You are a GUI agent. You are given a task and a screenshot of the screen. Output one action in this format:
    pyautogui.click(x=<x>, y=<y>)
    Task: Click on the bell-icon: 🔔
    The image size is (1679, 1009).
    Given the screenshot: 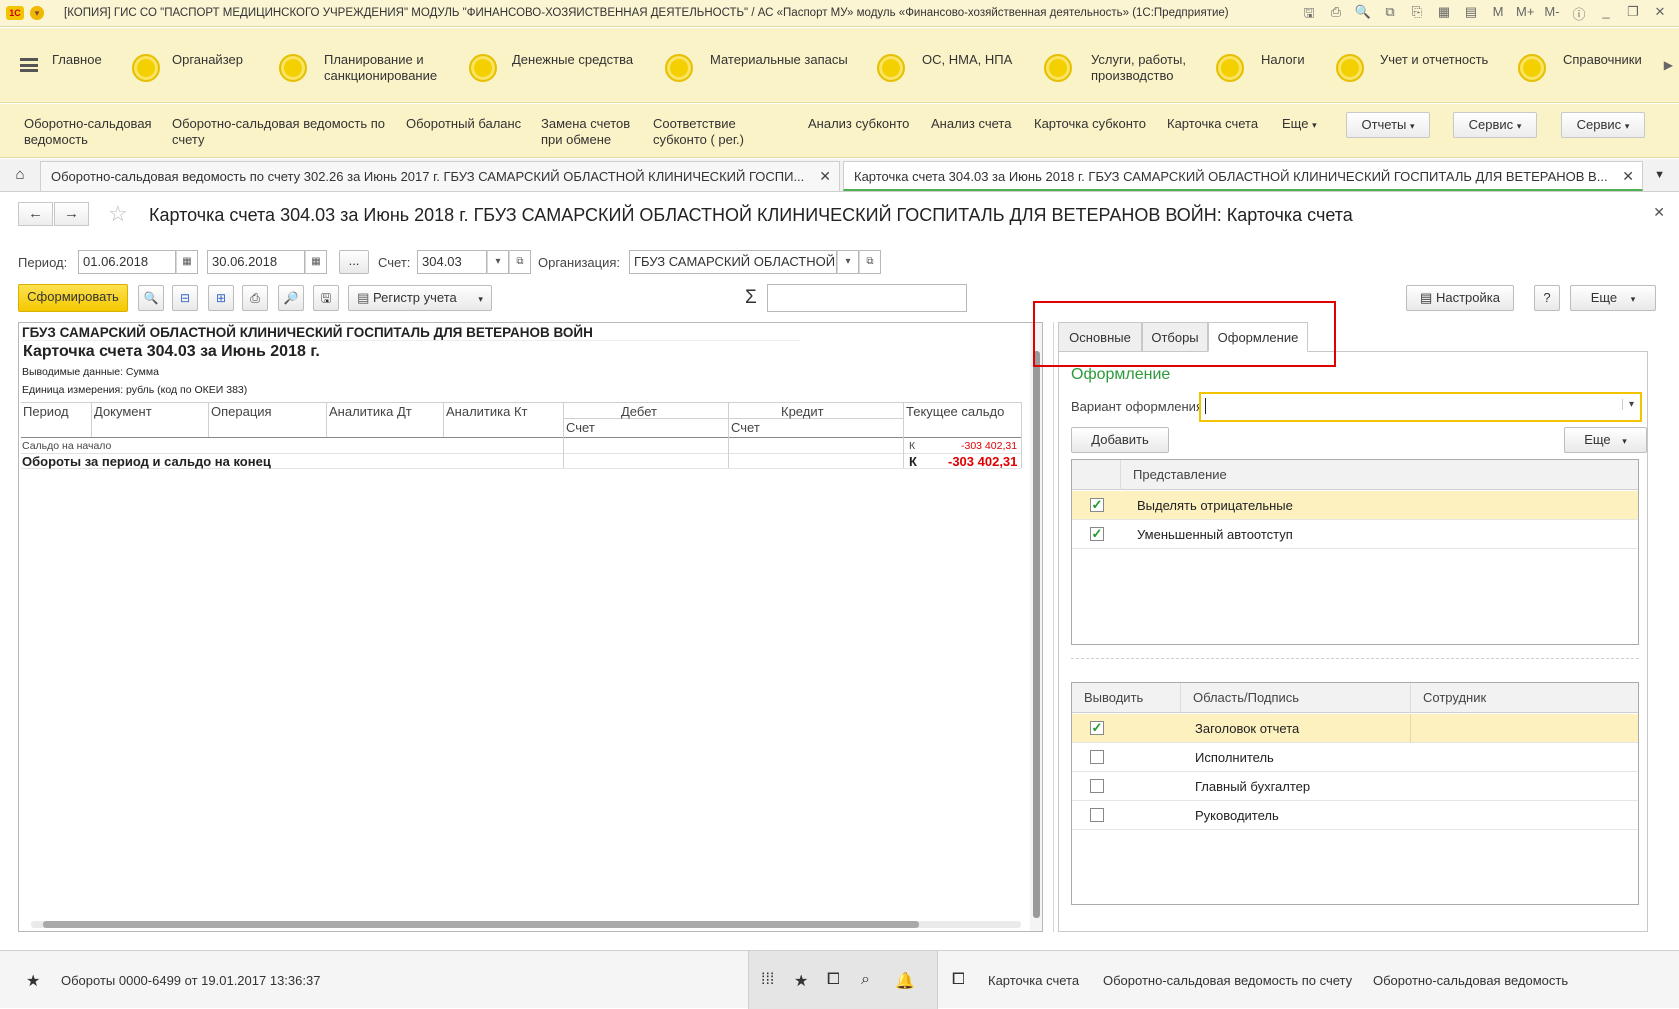 What is the action you would take?
    pyautogui.click(x=905, y=981)
    